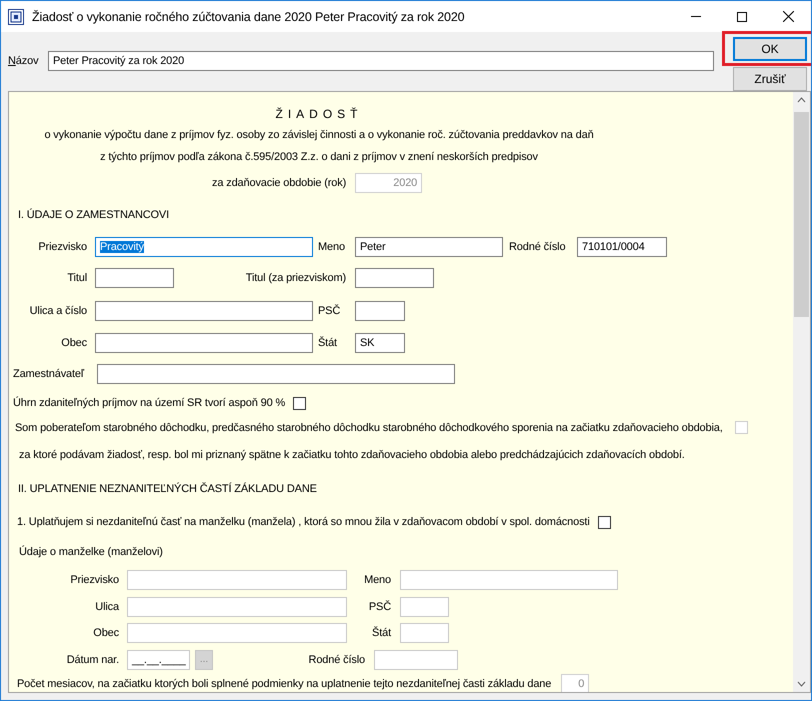  What do you see at coordinates (380, 342) in the screenshot?
I see `text-field: SK` at bounding box center [380, 342].